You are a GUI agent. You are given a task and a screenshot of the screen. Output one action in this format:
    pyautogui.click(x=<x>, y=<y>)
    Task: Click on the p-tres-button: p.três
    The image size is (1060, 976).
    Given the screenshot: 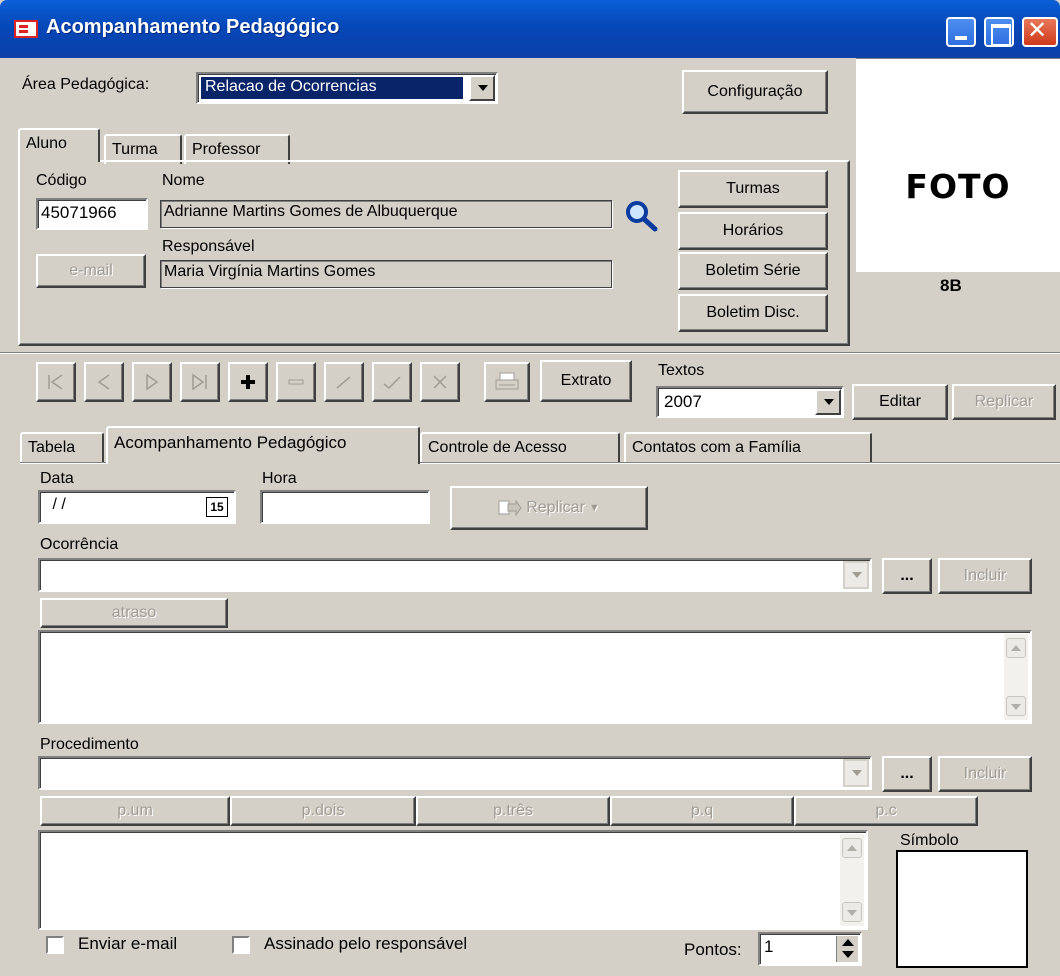 What is the action you would take?
    pyautogui.click(x=513, y=811)
    